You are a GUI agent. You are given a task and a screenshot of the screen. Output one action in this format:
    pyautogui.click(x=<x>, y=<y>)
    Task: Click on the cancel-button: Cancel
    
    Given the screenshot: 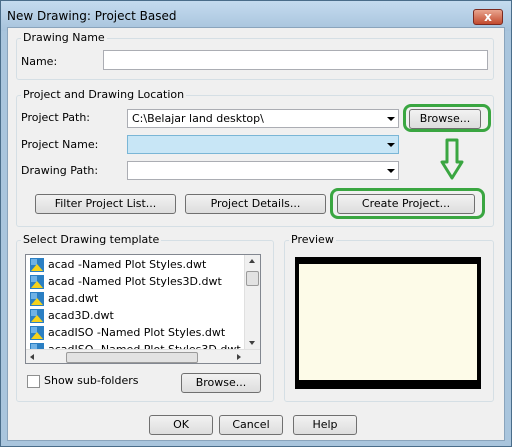 What is the action you would take?
    pyautogui.click(x=251, y=425)
    